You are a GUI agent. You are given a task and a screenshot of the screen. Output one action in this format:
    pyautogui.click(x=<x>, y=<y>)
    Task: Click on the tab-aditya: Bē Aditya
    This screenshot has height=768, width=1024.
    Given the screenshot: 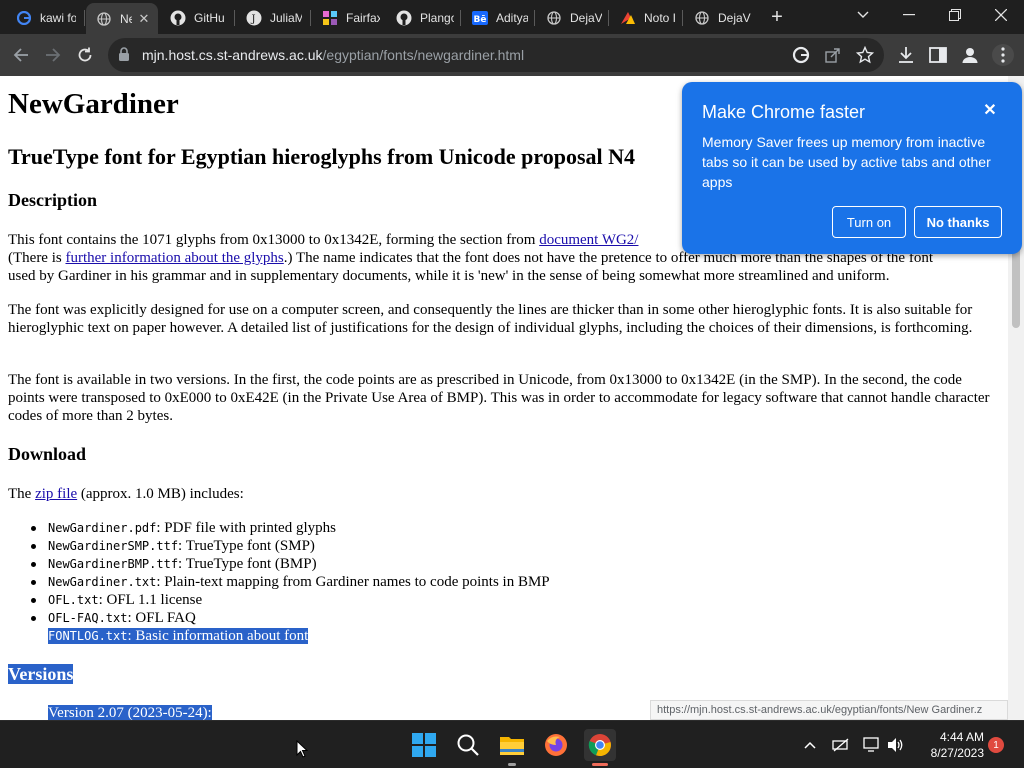 What is the action you would take?
    pyautogui.click(x=498, y=18)
    